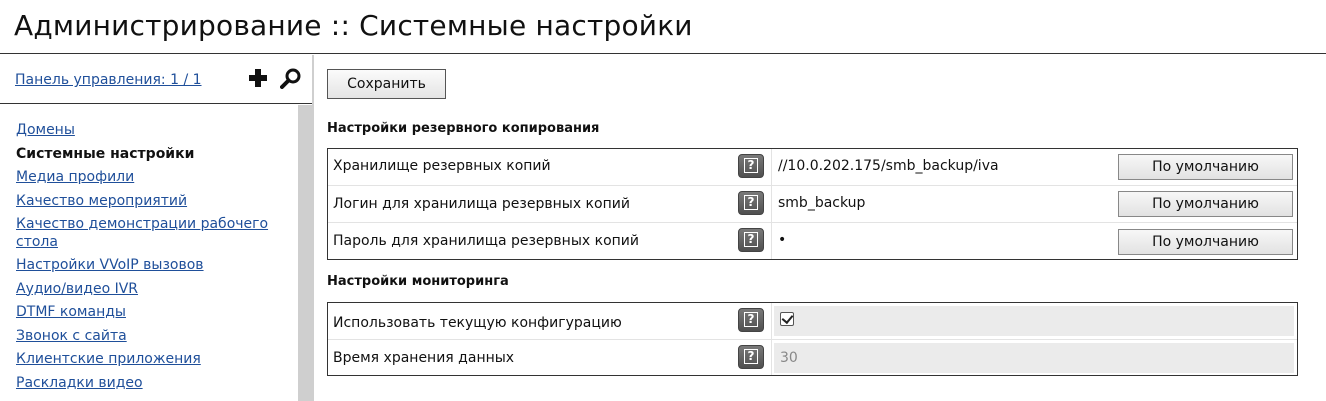  Describe the element at coordinates (108, 359) in the screenshot. I see `sidebar-item-label: Клиентские приложения` at that location.